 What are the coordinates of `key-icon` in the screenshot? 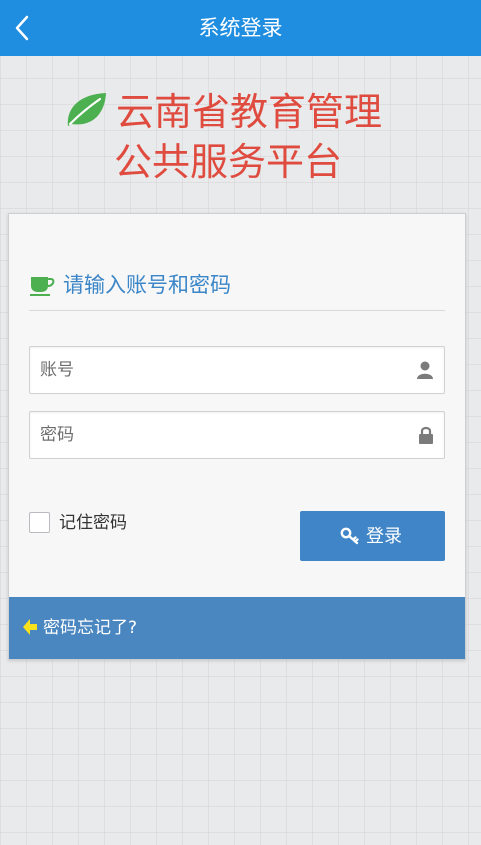 It's located at (349, 536).